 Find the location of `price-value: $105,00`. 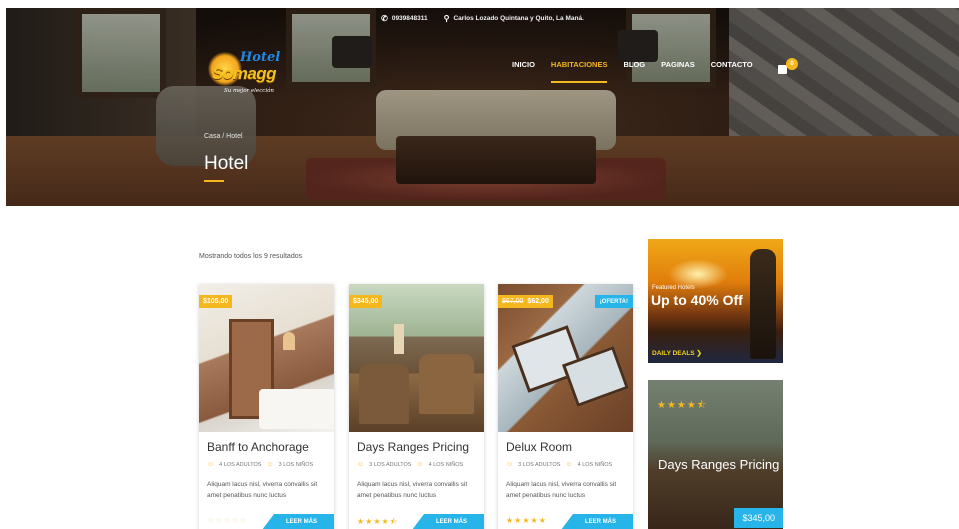

price-value: $105,00 is located at coordinates (216, 301).